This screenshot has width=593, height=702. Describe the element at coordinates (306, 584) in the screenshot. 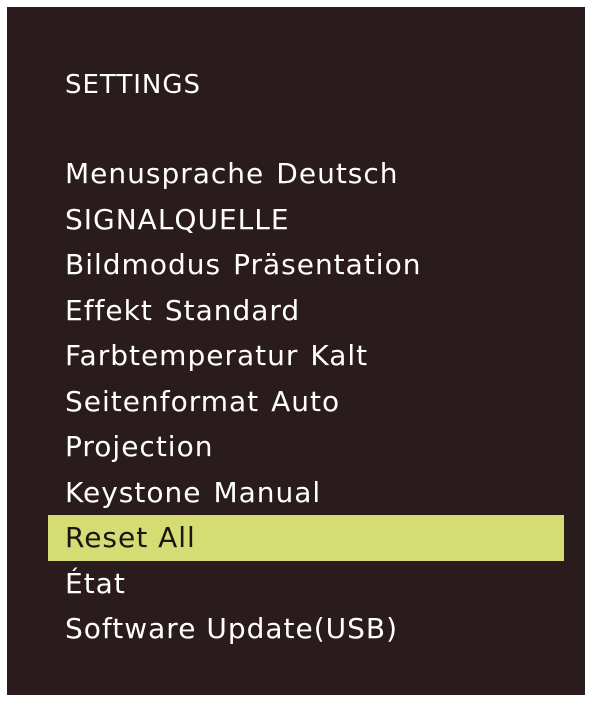

I see `menu-item-etat: État` at that location.